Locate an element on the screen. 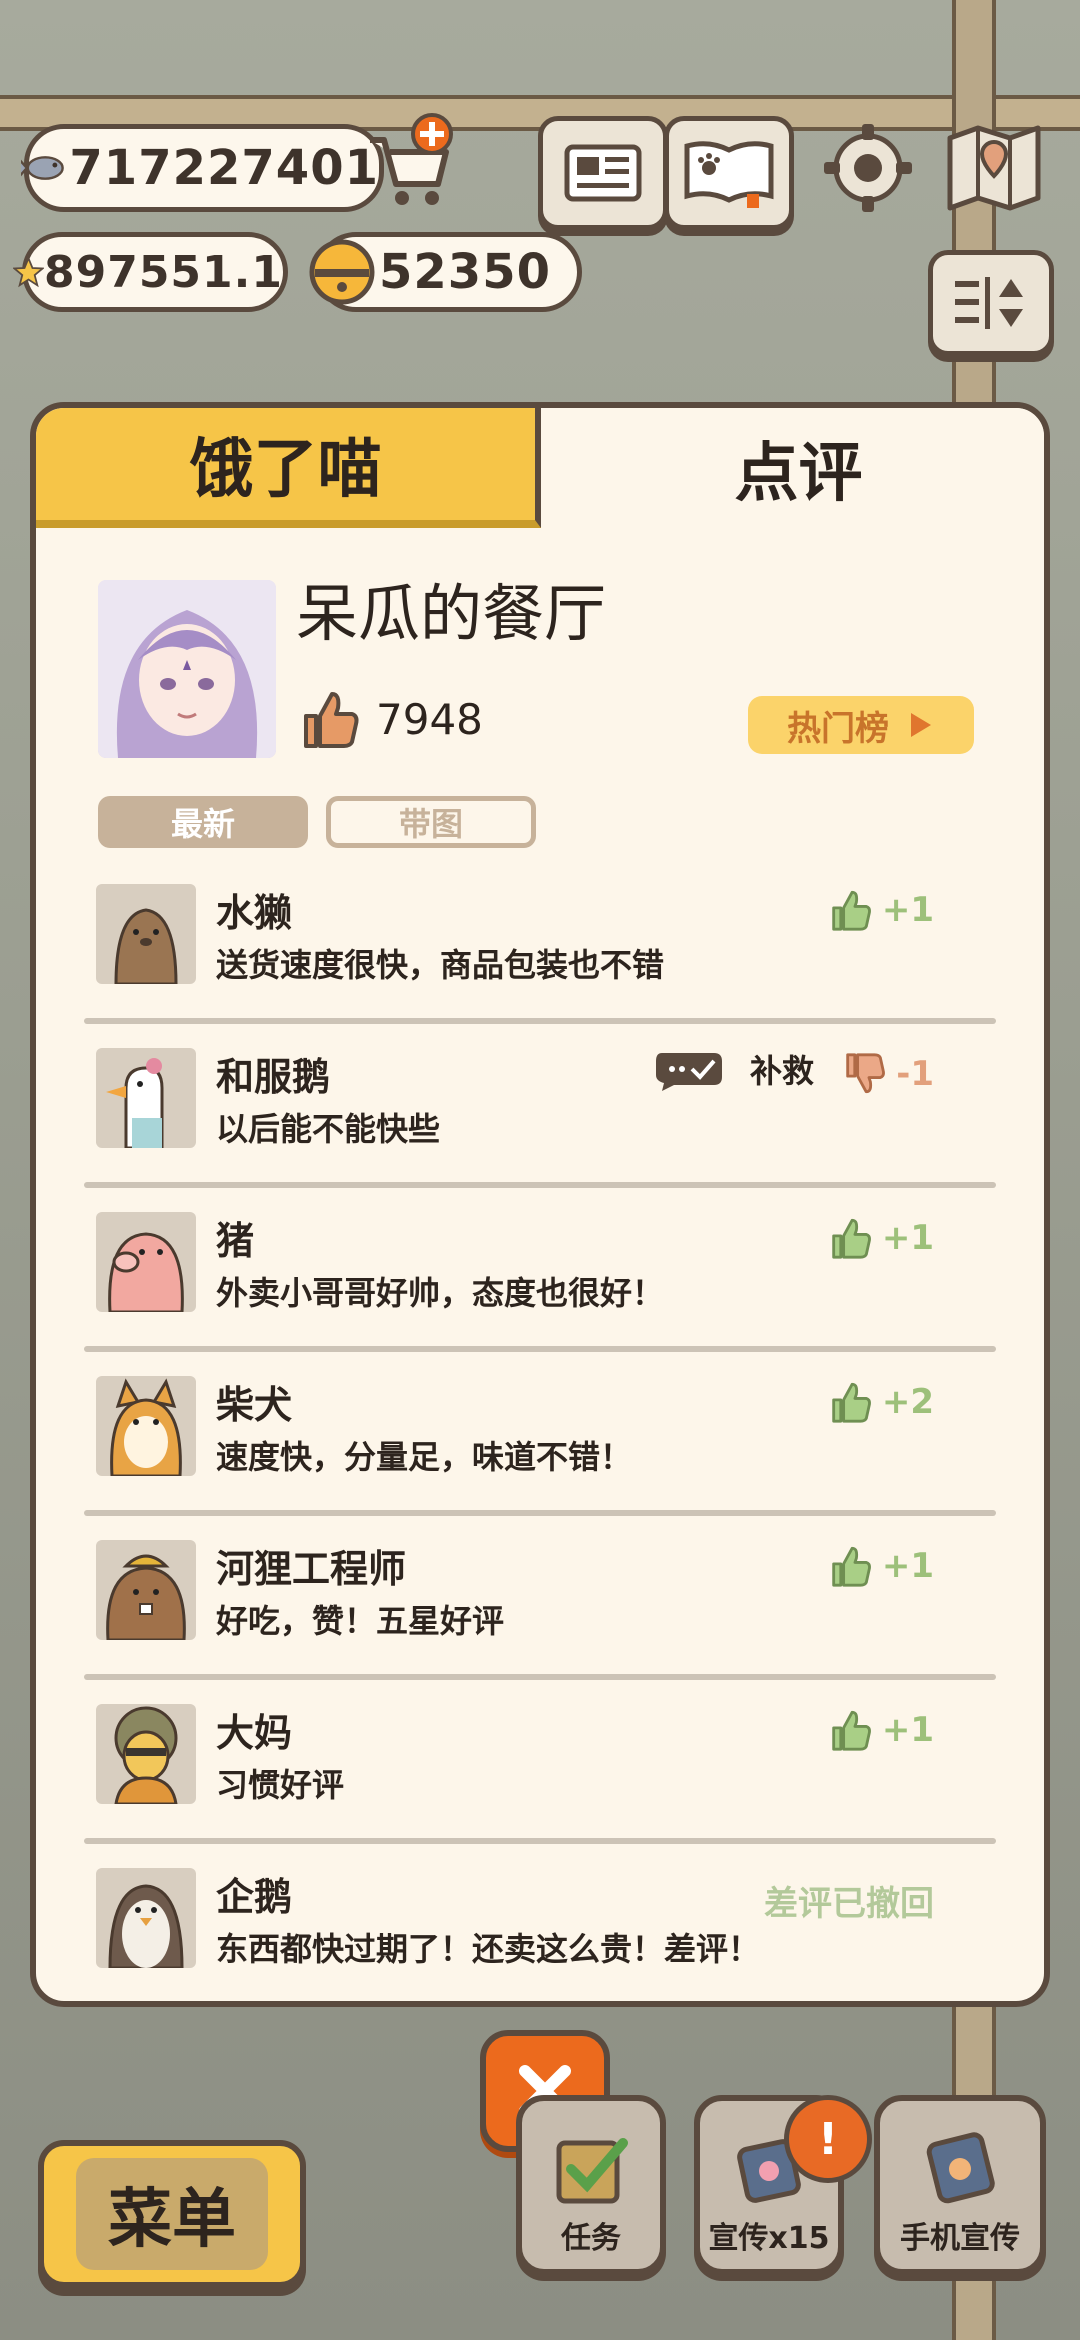 The height and width of the screenshot is (2340, 1080). review-item: 和服鹅 以后能不能快些 补救 -1 is located at coordinates (540, 1114).